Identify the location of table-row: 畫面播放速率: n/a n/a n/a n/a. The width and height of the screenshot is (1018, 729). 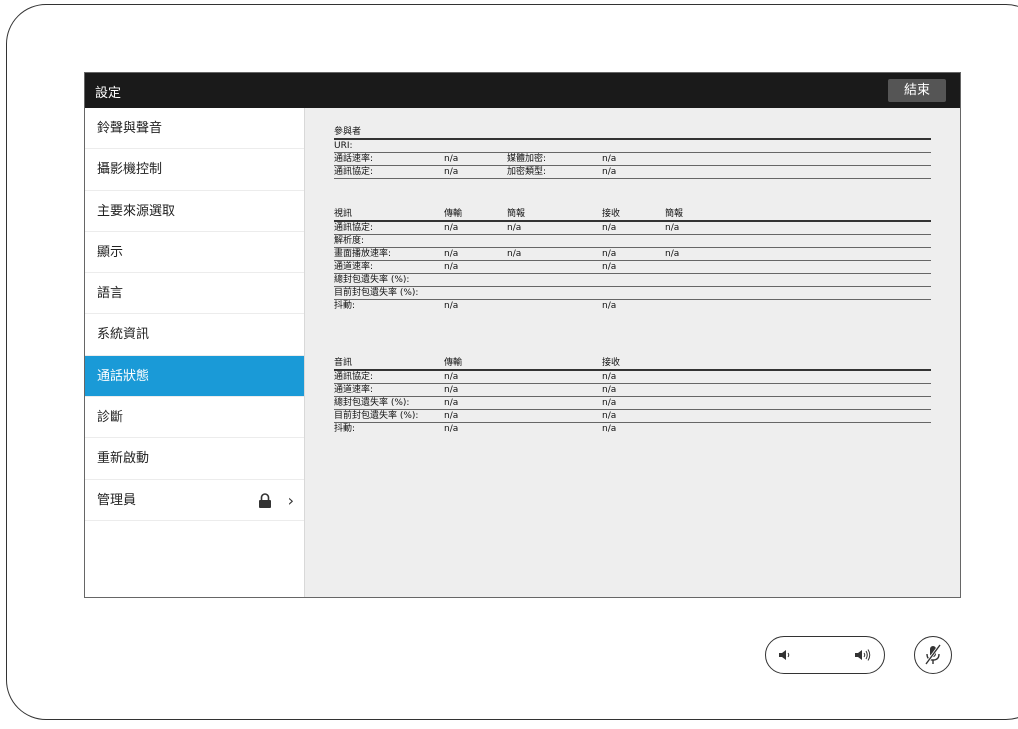
(632, 254).